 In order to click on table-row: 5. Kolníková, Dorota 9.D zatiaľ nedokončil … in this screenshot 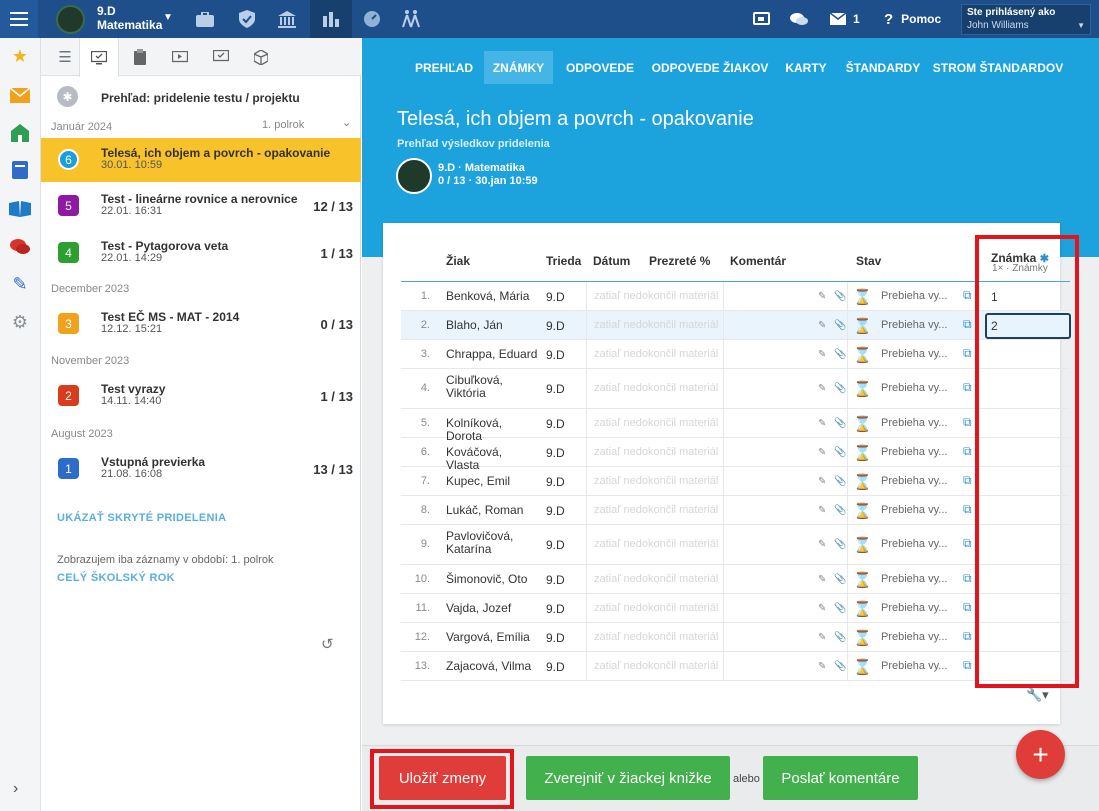, I will do `click(735, 426)`.